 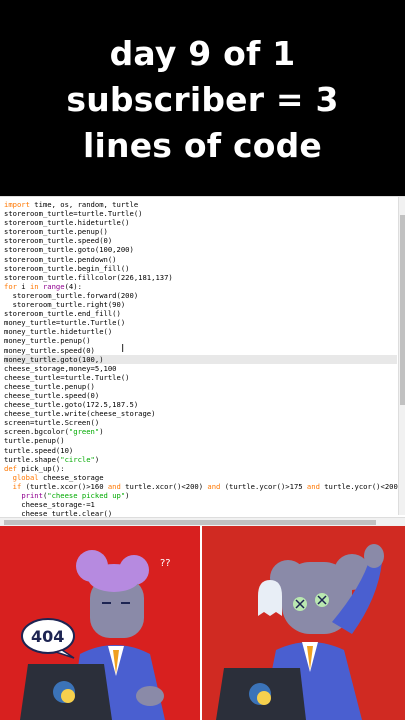 What do you see at coordinates (402, 310) in the screenshot?
I see `vertical-scroll-thumb` at bounding box center [402, 310].